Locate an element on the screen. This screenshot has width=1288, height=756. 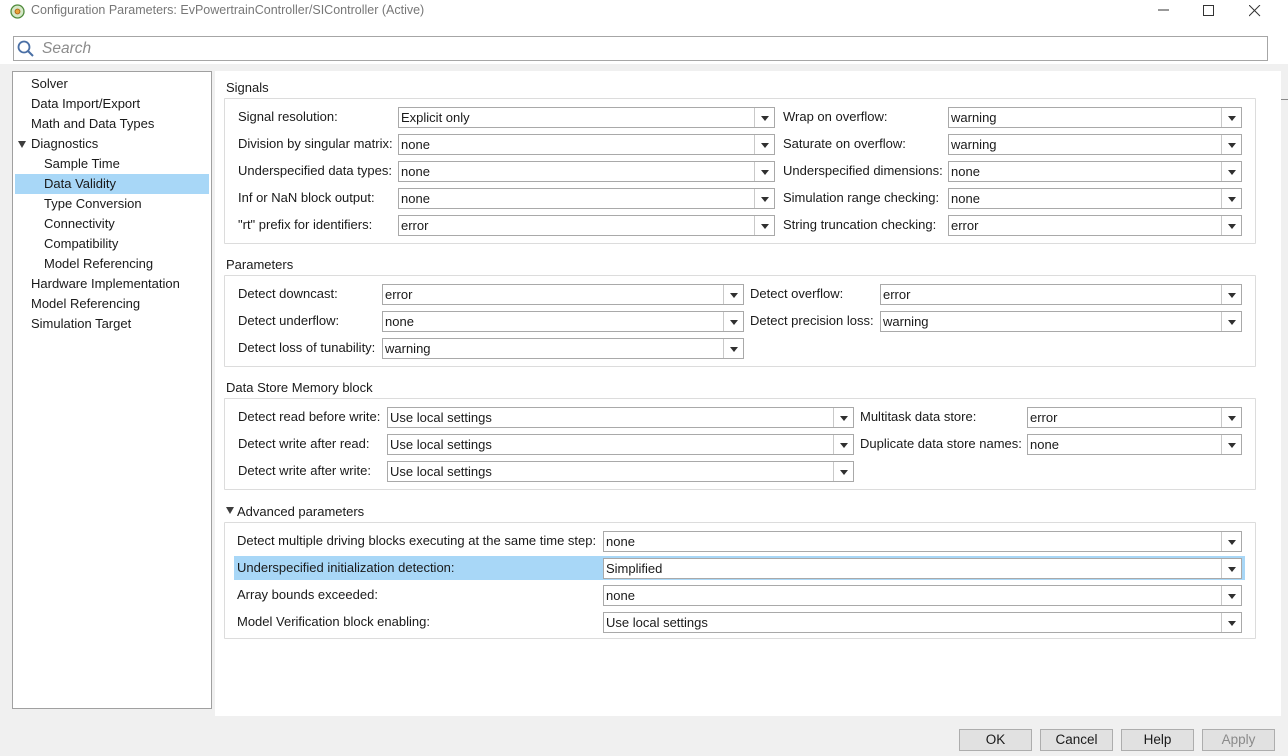
tree-item-connectivity: Connectivity is located at coordinates (79, 224).